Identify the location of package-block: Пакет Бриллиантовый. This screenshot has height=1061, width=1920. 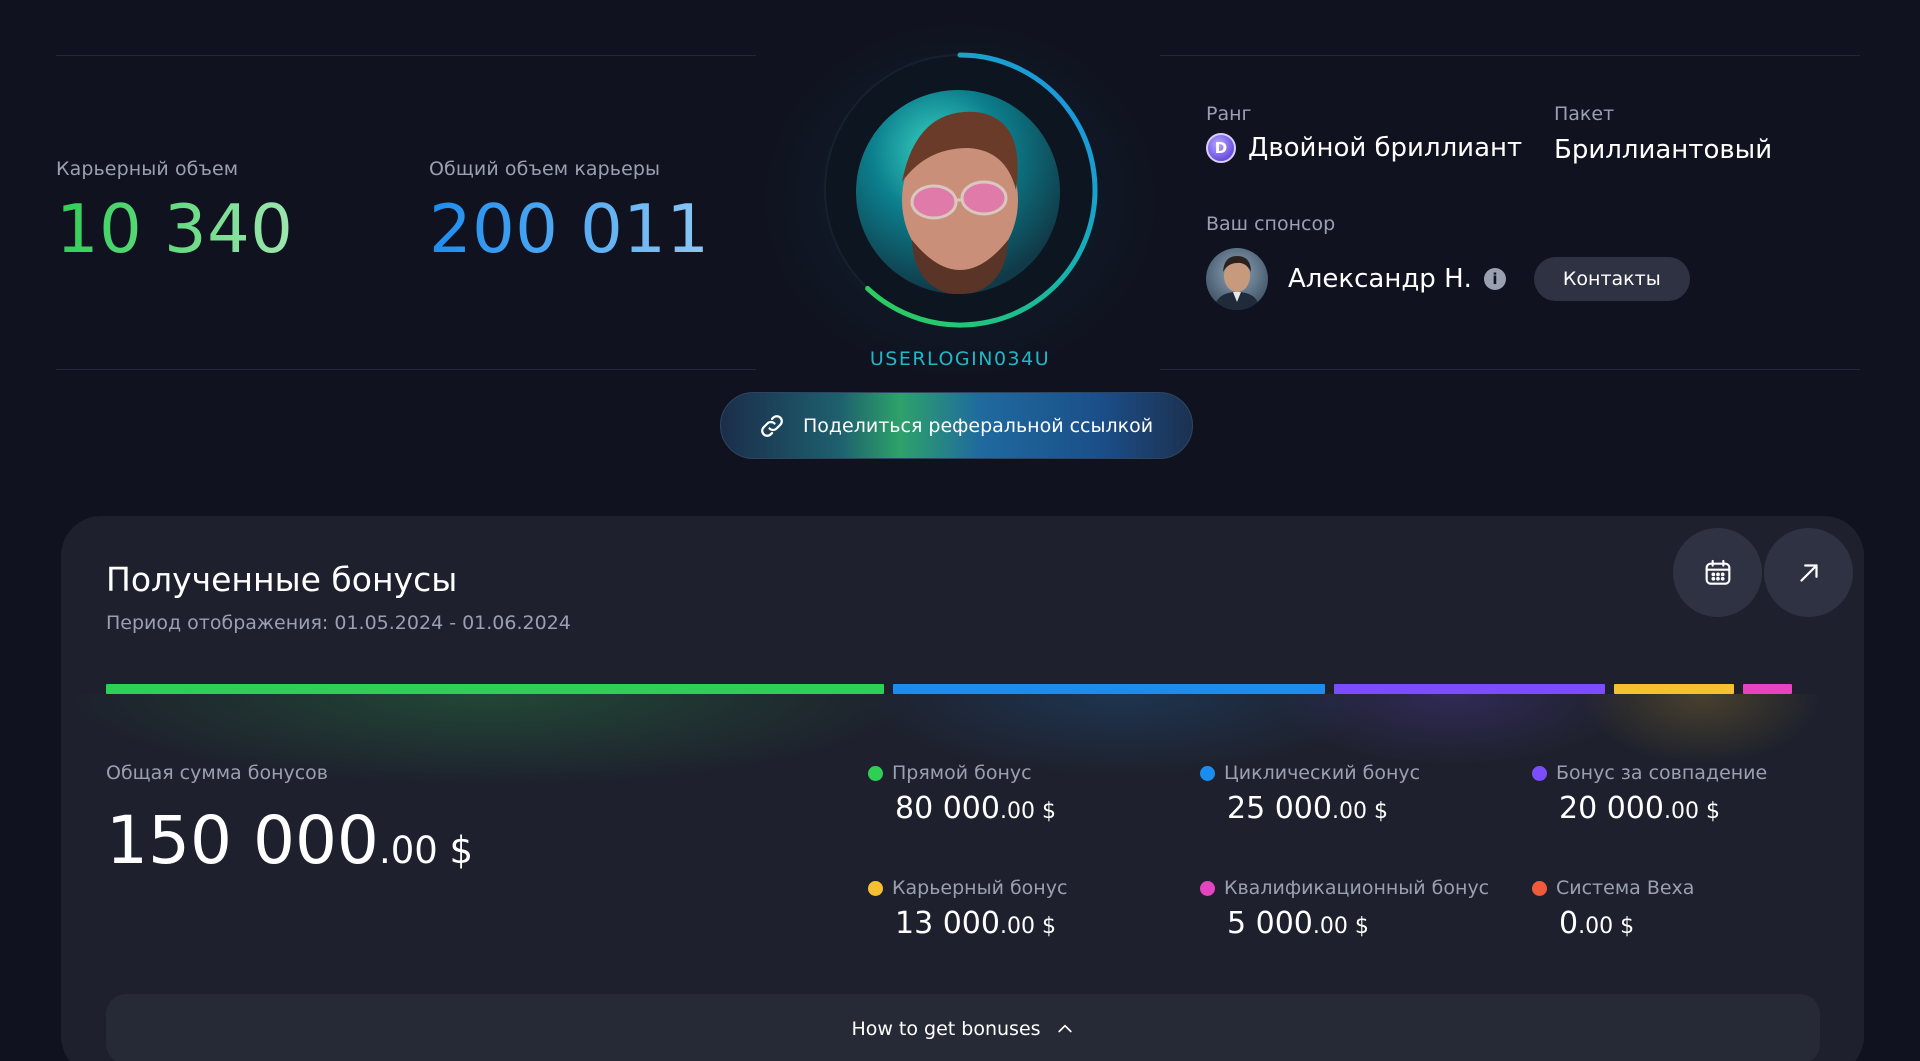
(1663, 134).